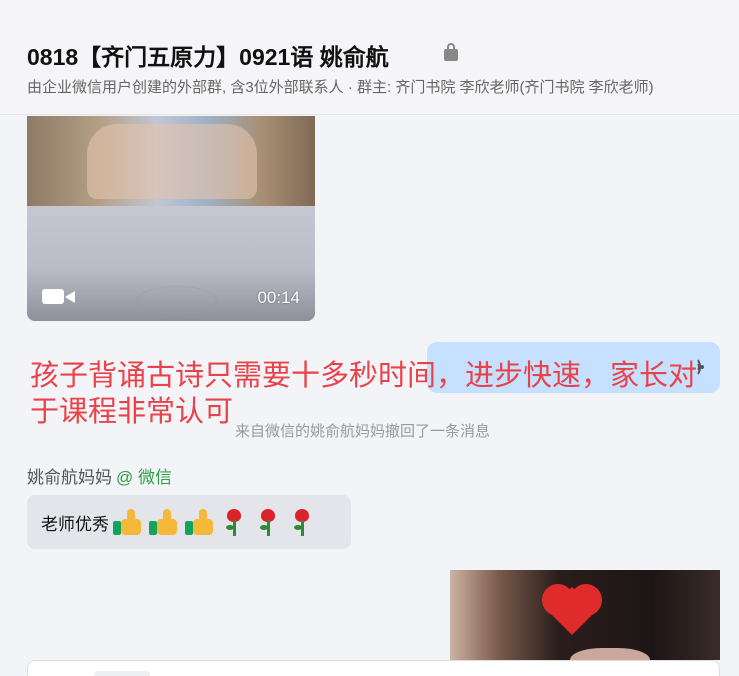 The width and height of the screenshot is (739, 676). What do you see at coordinates (177, 300) in the screenshot?
I see `video-frame-scribble` at bounding box center [177, 300].